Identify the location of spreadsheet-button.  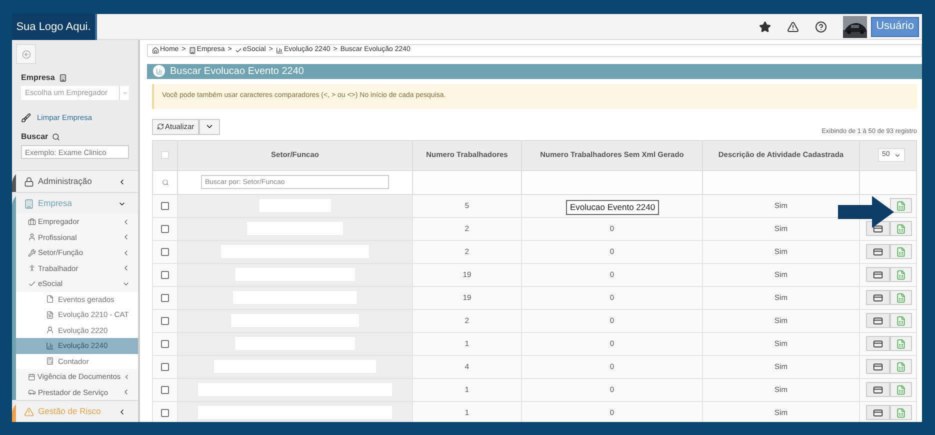
(901, 205).